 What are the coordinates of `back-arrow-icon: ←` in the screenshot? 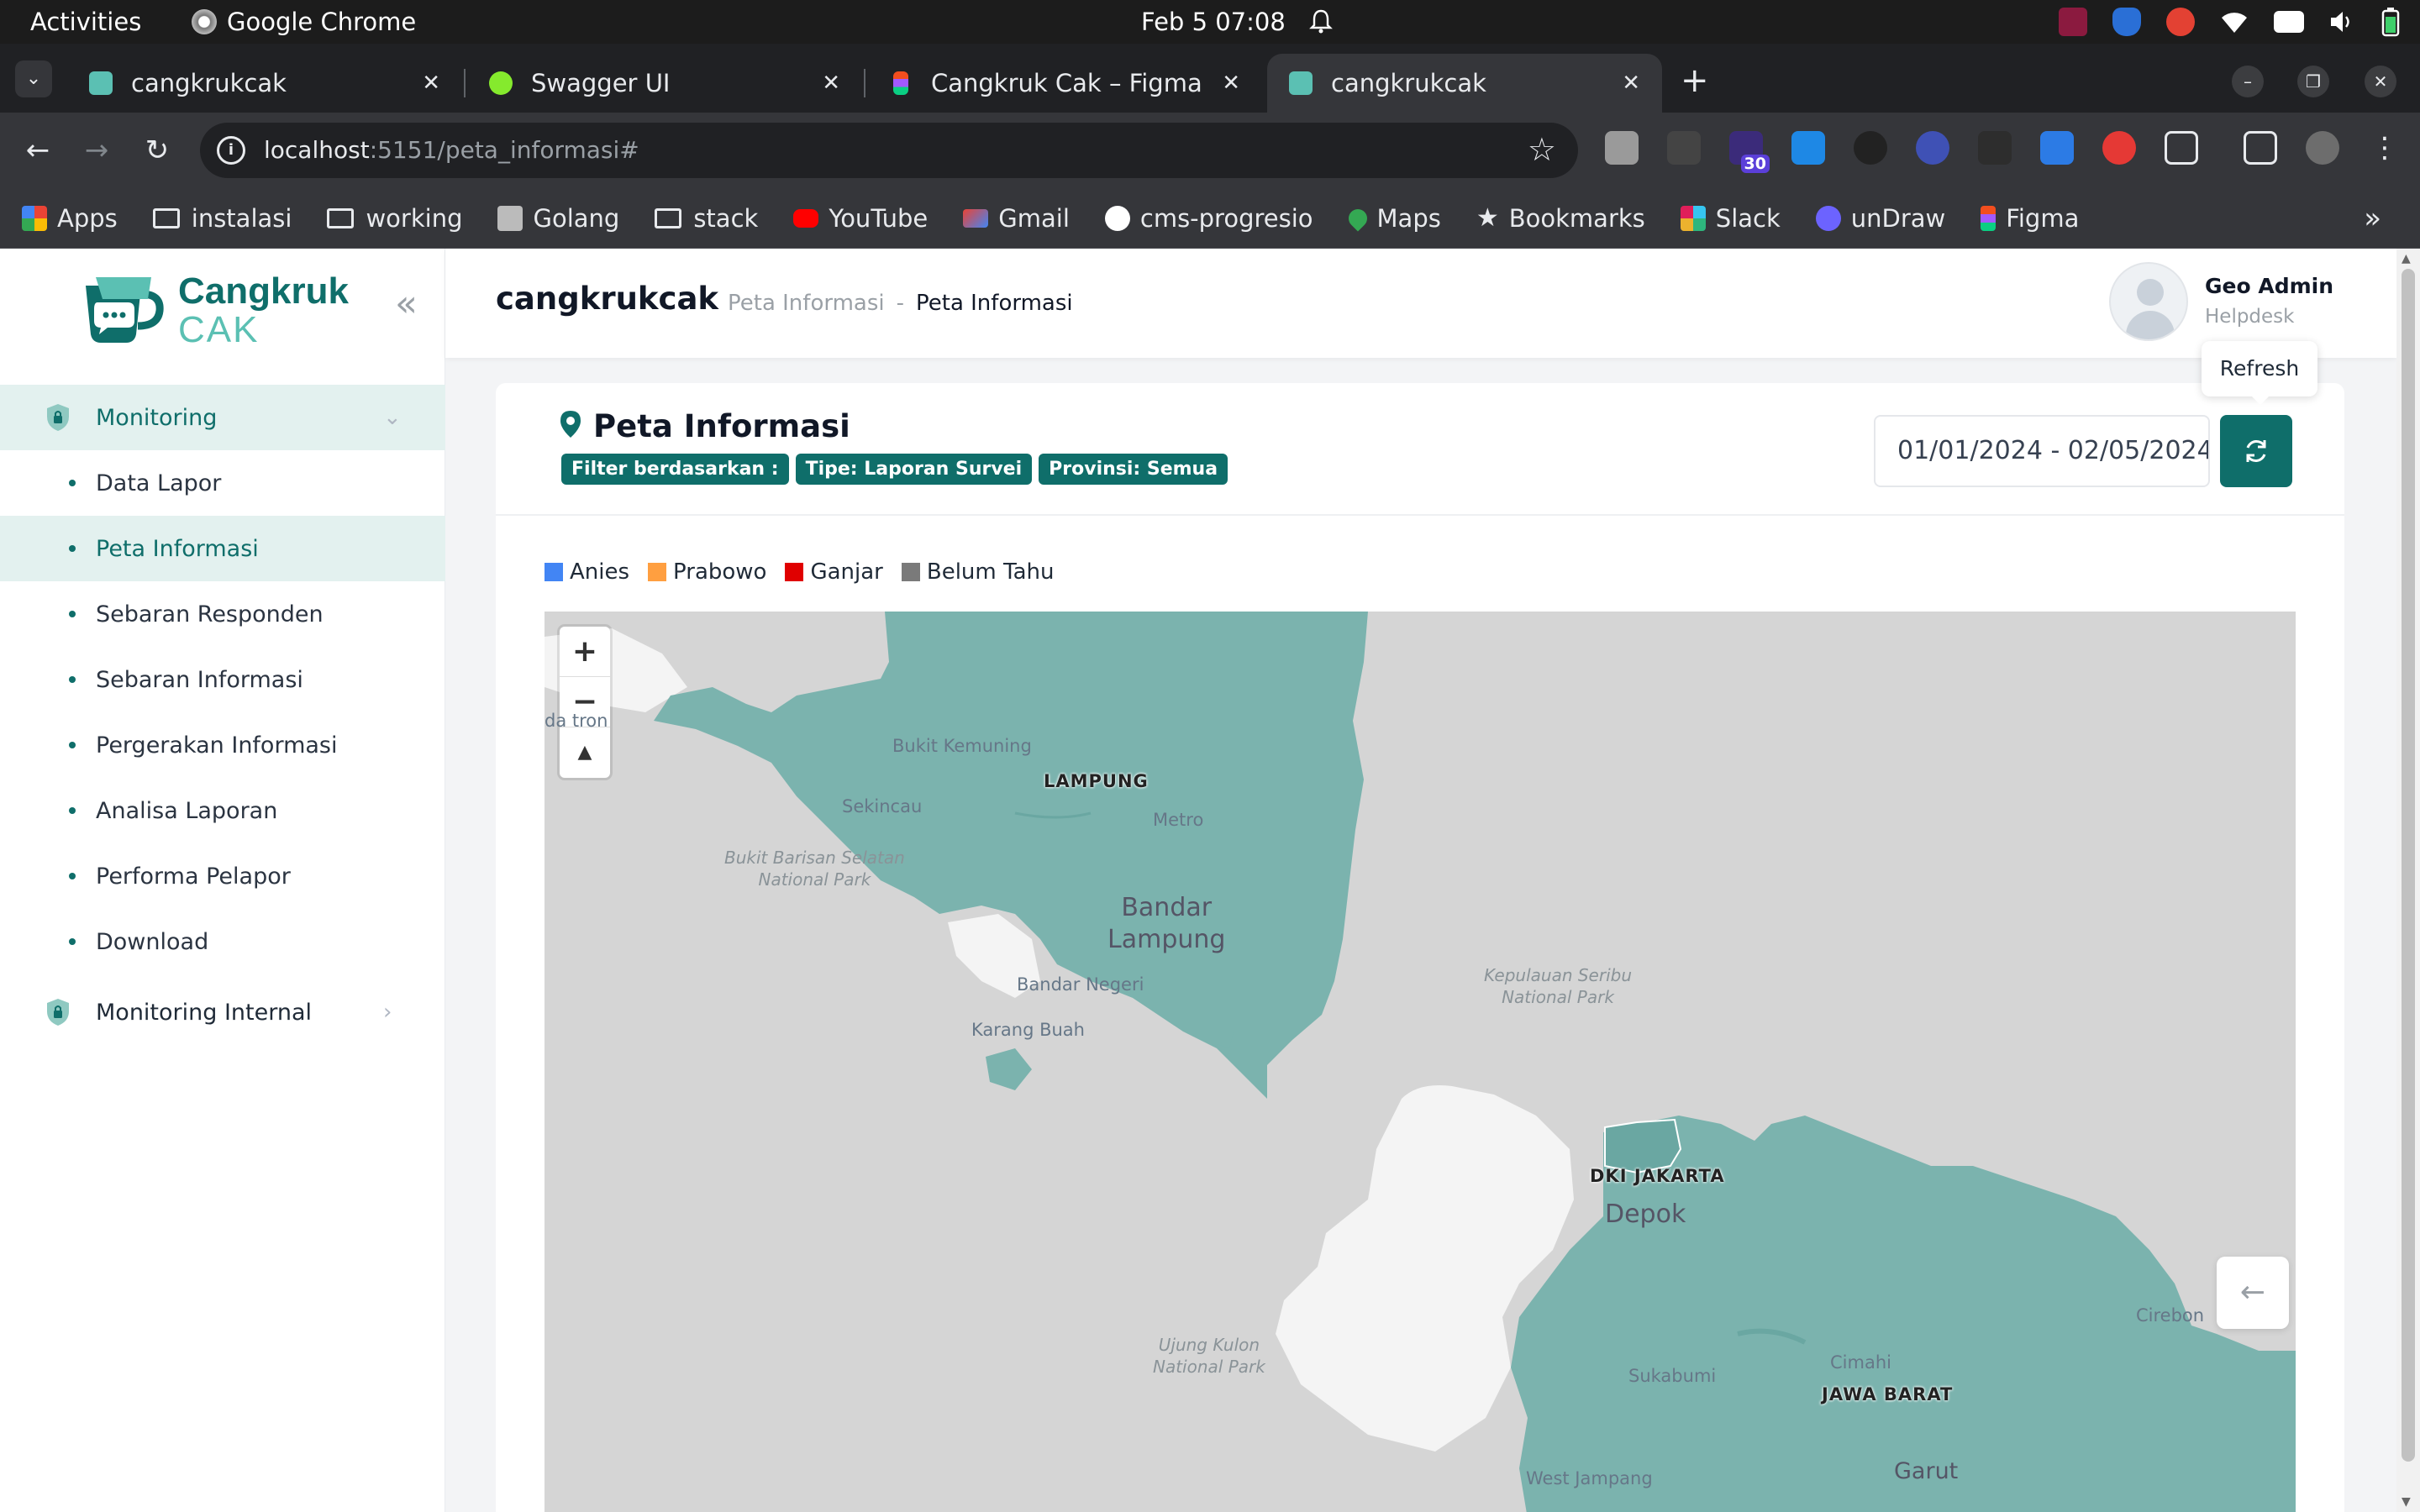 It's located at (37, 150).